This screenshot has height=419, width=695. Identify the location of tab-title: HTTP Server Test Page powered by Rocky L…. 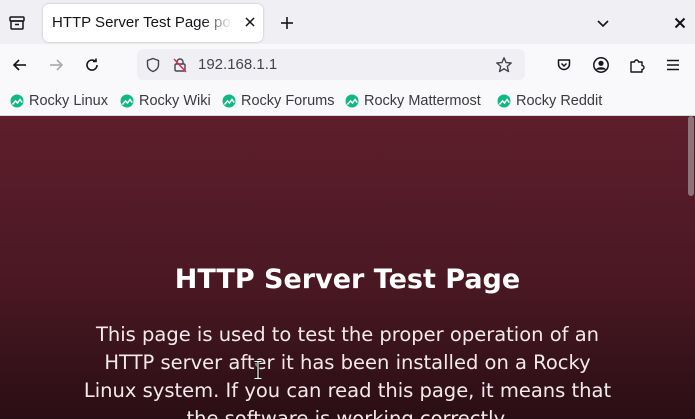
(142, 22).